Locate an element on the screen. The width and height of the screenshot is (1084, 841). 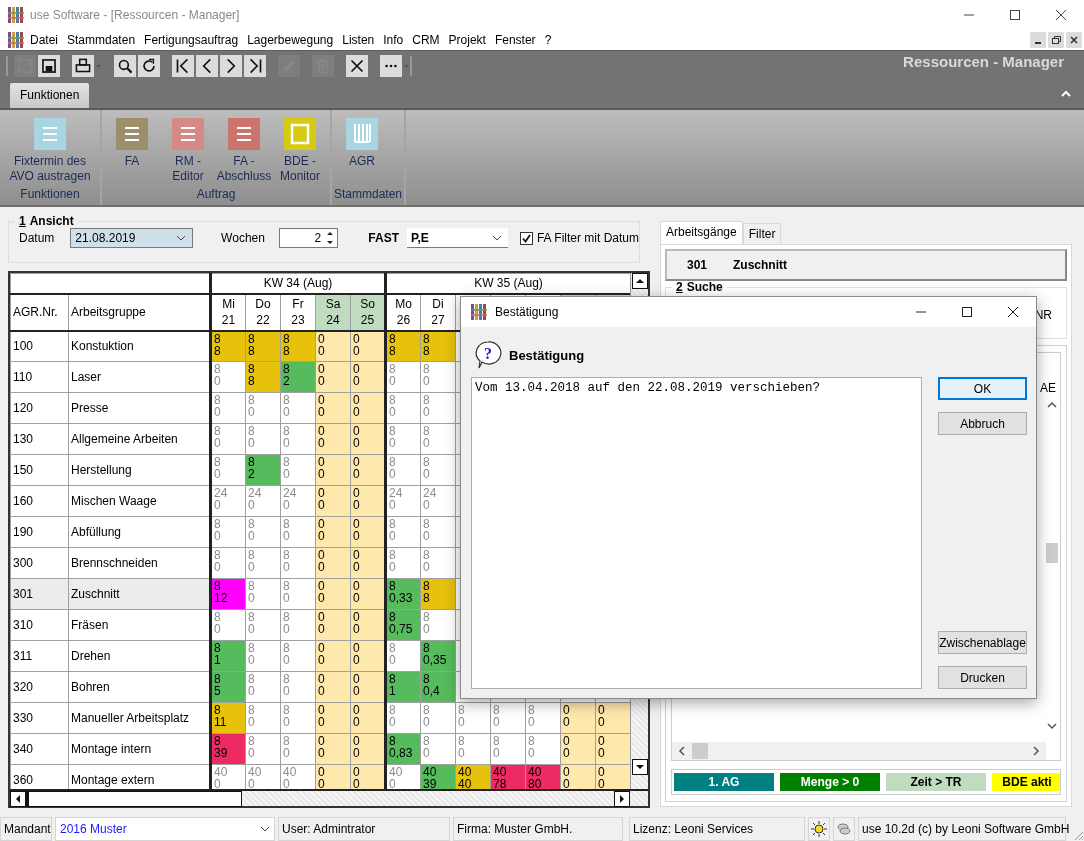
table-cell: 110 is located at coordinates (39, 377).